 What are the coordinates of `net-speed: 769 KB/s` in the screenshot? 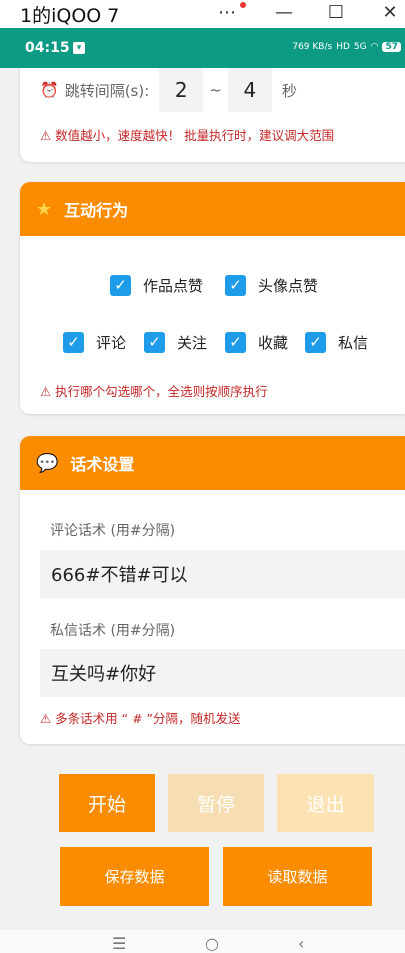 It's located at (312, 47).